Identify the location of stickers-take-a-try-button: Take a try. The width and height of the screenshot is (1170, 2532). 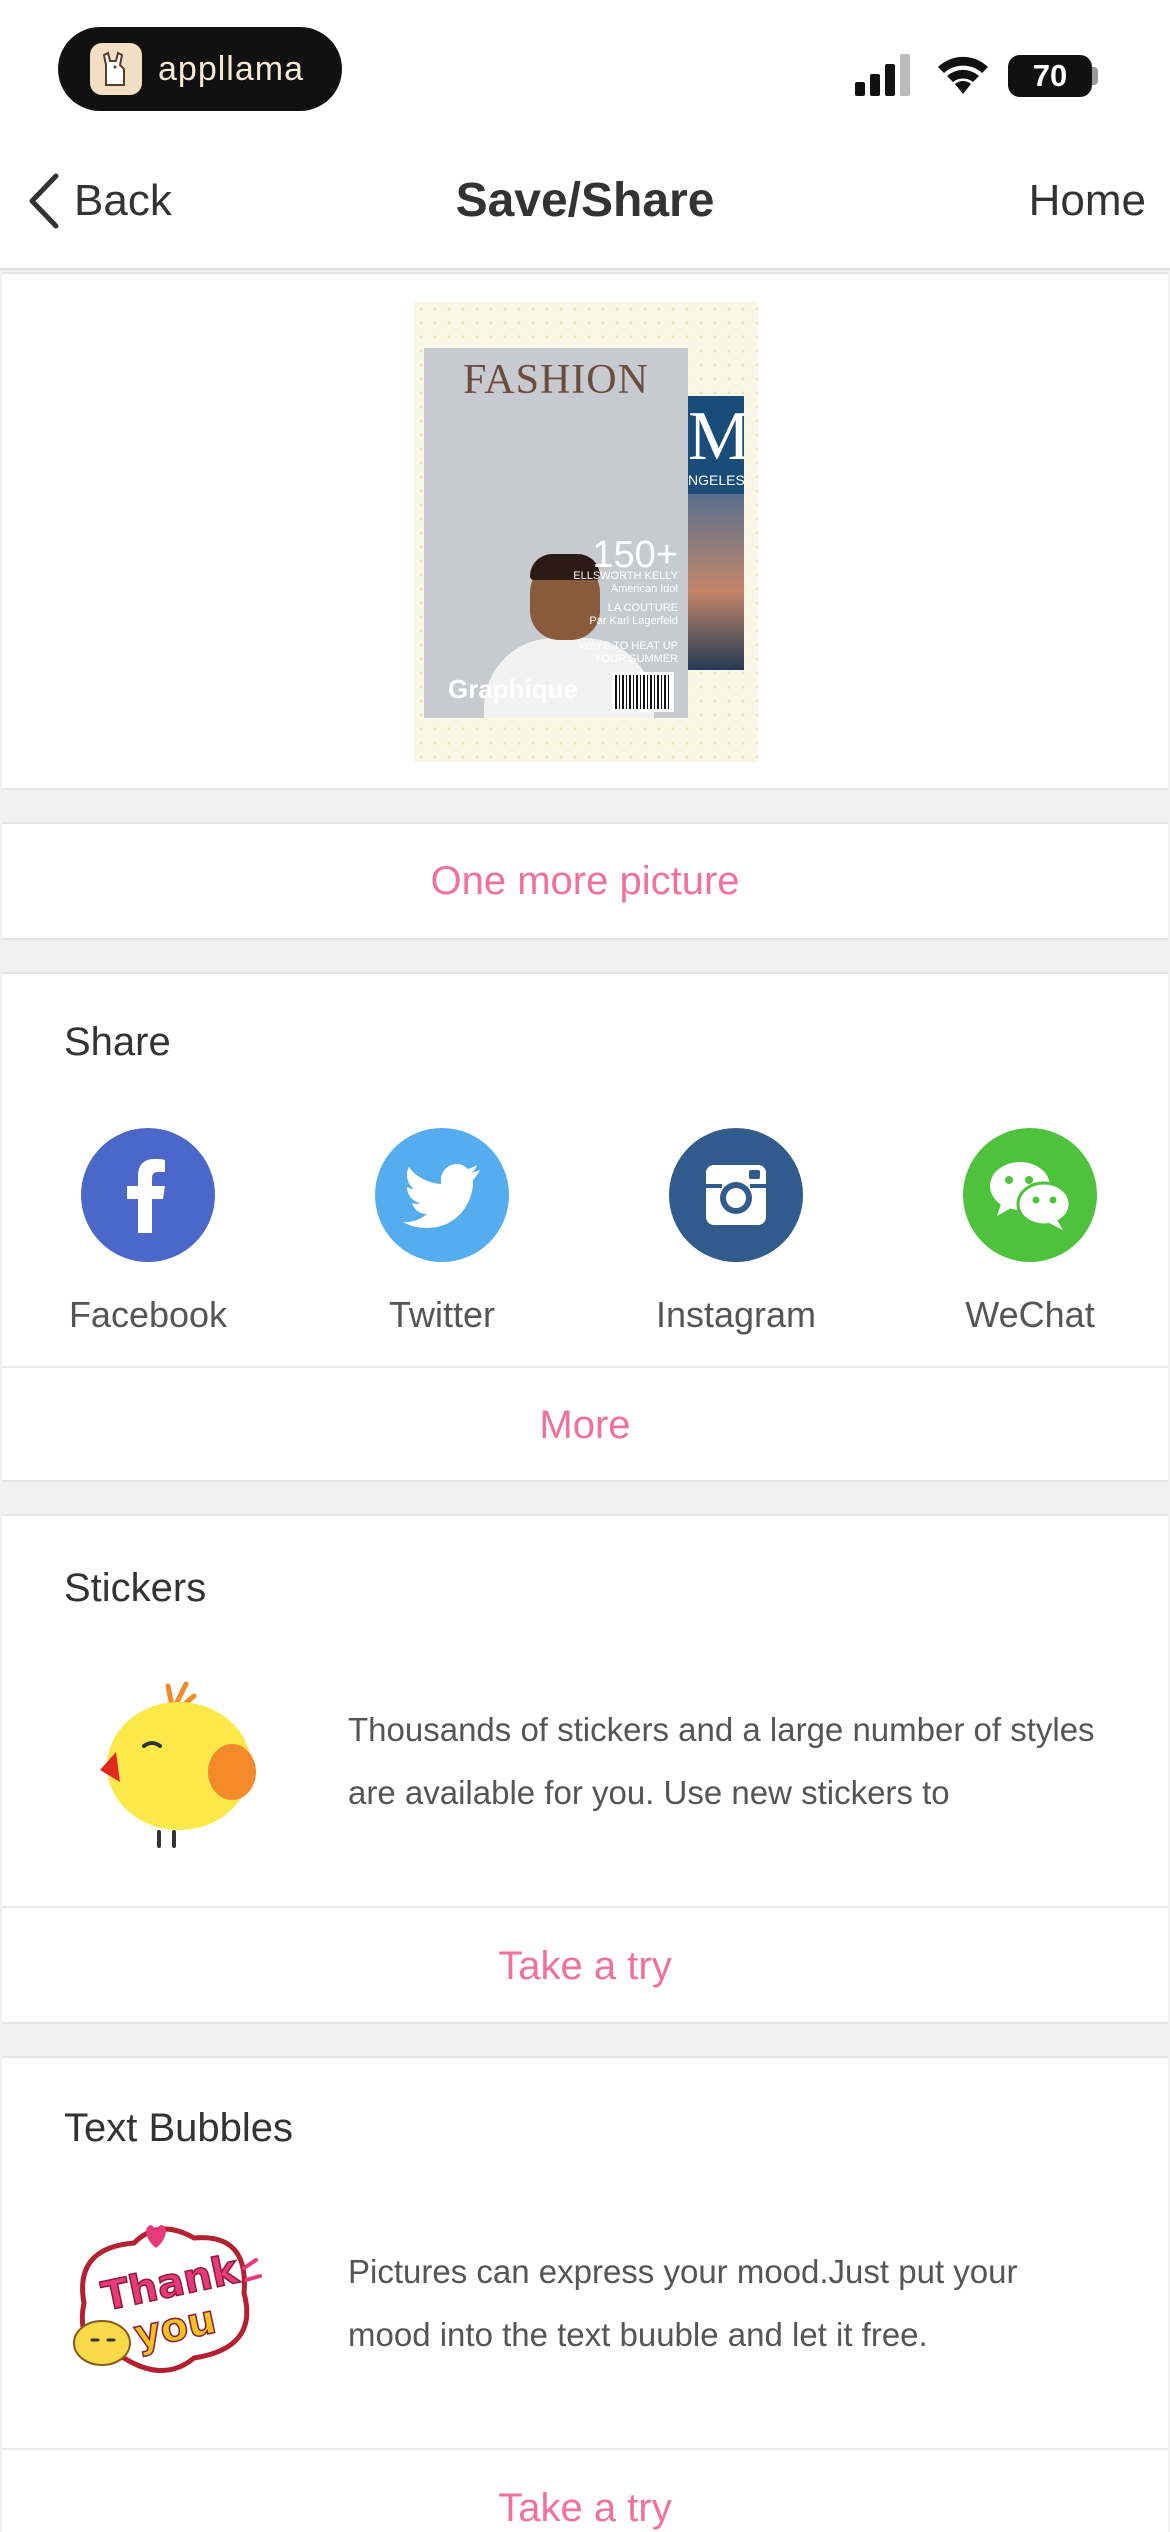
(585, 1966).